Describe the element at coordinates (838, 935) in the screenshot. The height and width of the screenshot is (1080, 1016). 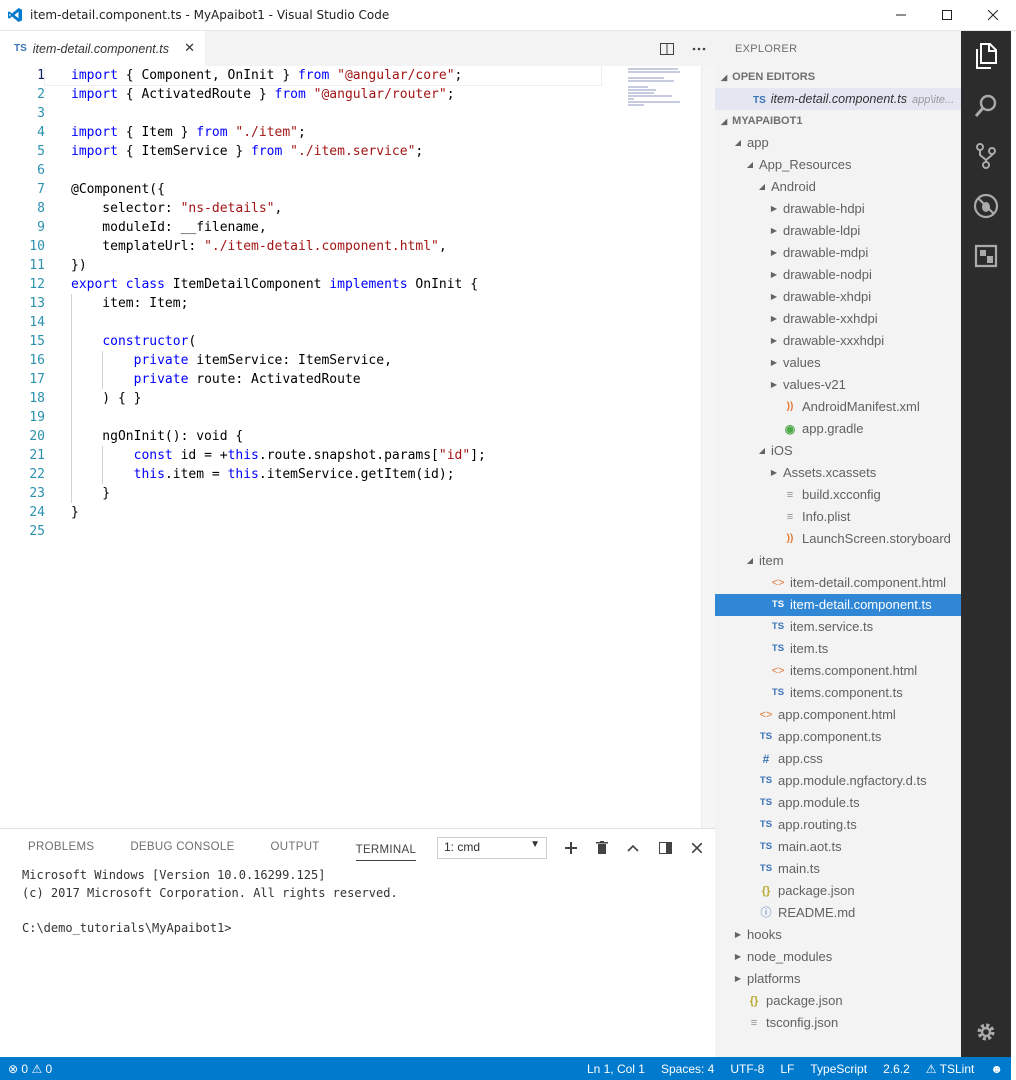
I see `tree-folder-item: ▶ hooks` at that location.